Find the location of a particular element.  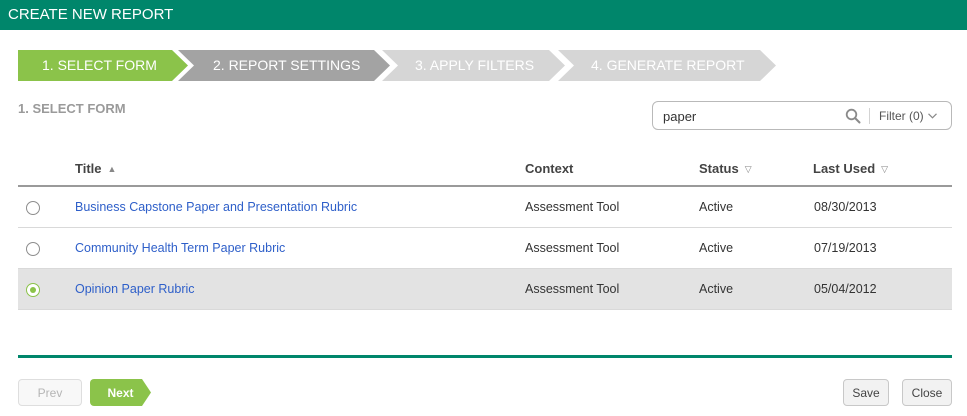

search-divider is located at coordinates (869, 116).